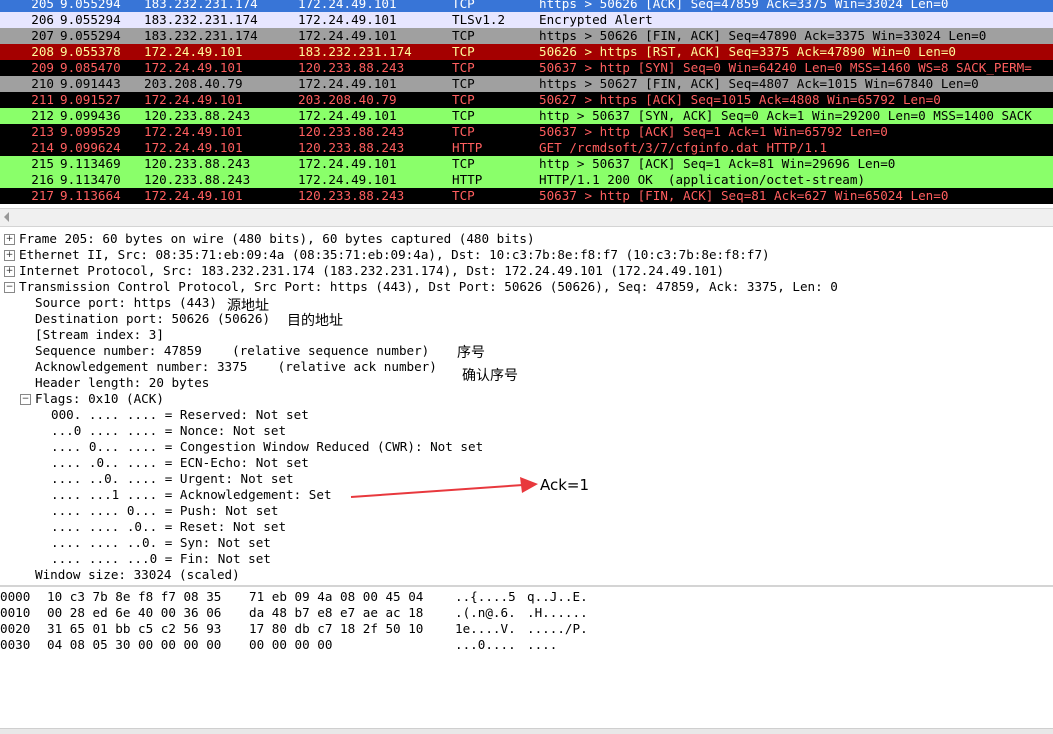 This screenshot has height=734, width=1053. I want to click on hex-offset: 0020, so click(15, 628).